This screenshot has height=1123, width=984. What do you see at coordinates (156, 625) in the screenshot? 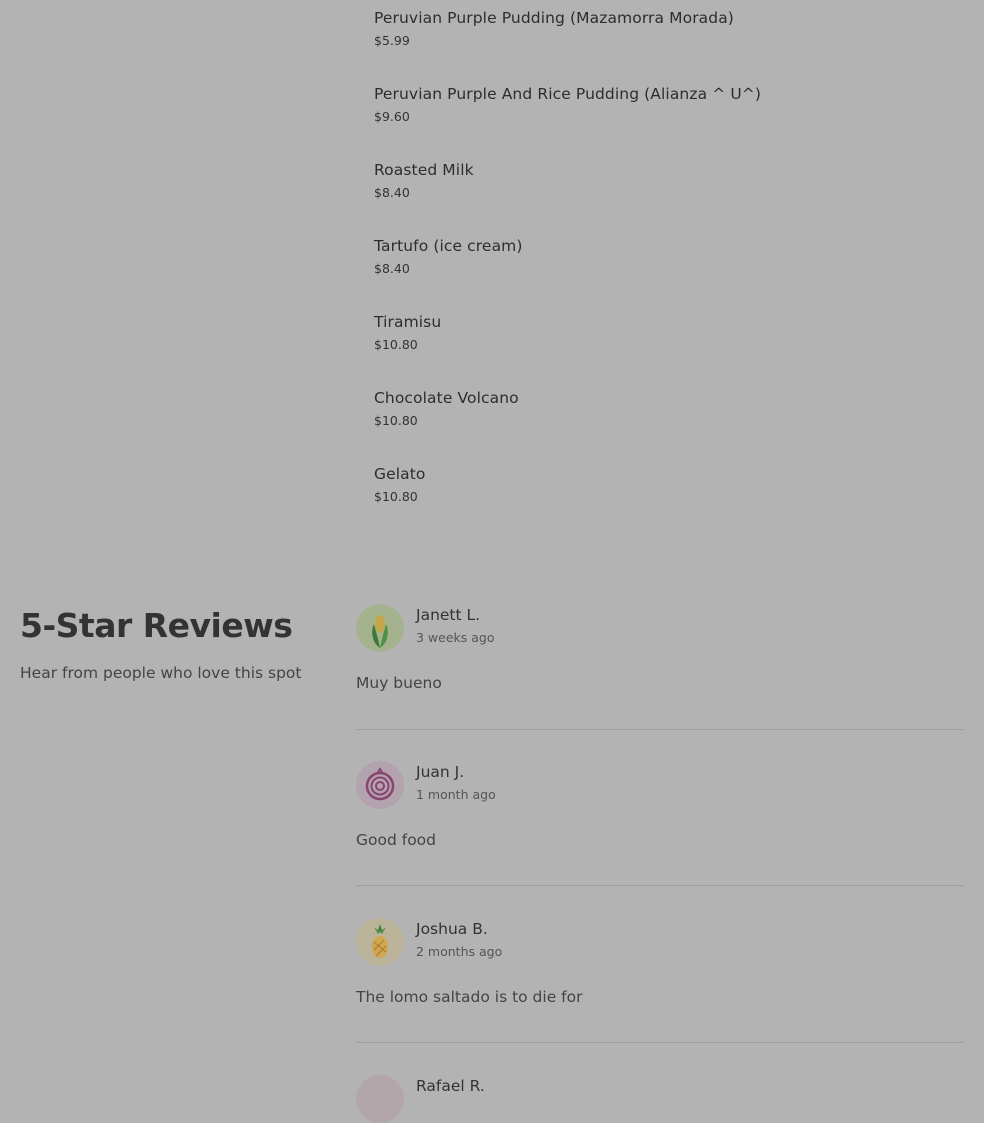
I see `reviews-title: 5-Star Reviews` at bounding box center [156, 625].